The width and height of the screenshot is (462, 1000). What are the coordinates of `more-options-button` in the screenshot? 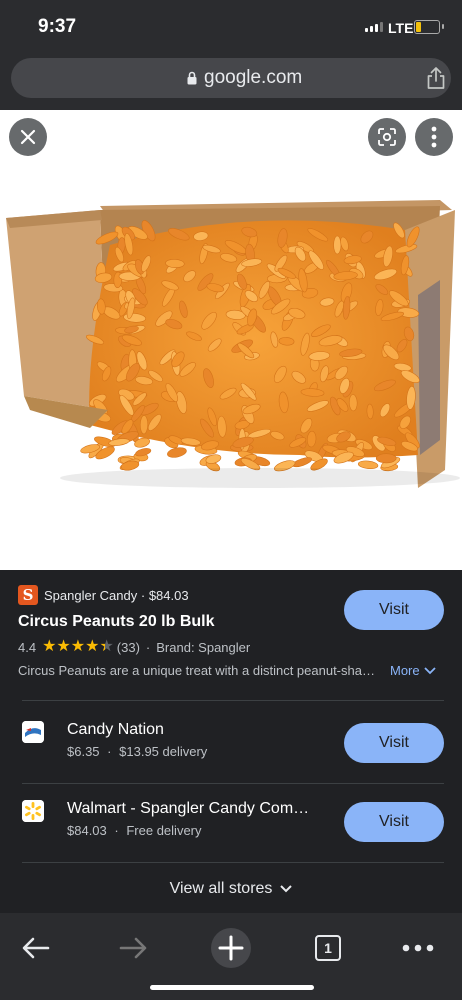 It's located at (434, 137).